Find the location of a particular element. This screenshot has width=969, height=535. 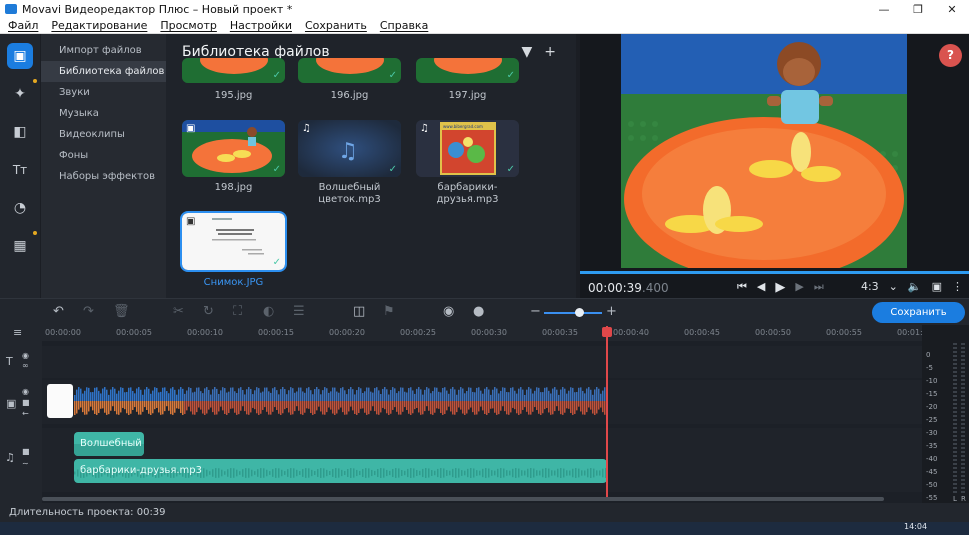

color-icon: ◐ is located at coordinates (268, 311).